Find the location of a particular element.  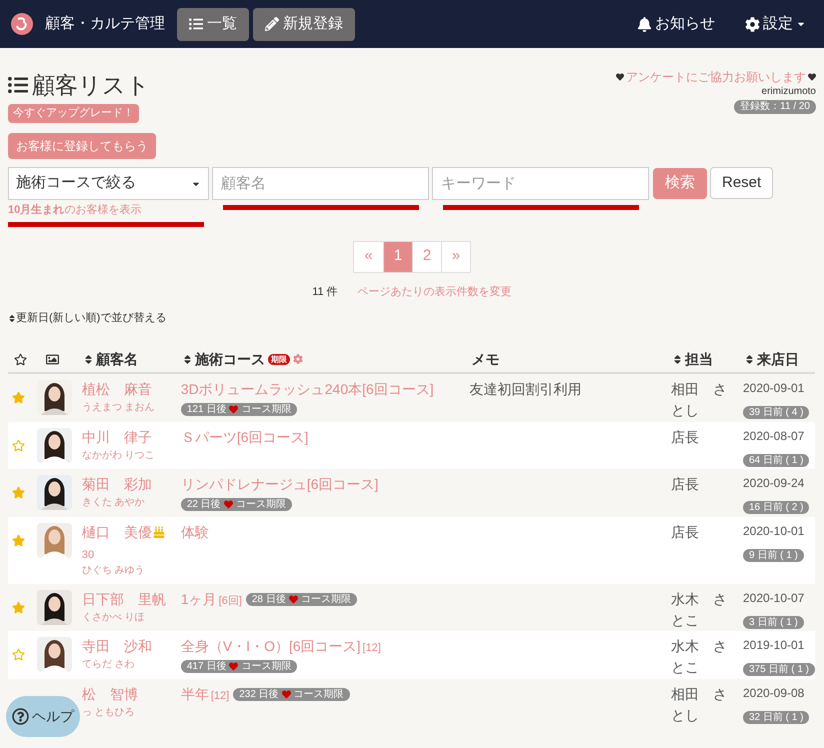

notifications-link: お知らせ is located at coordinates (676, 24).